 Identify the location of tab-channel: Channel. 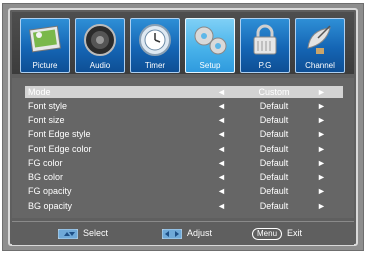
(320, 45).